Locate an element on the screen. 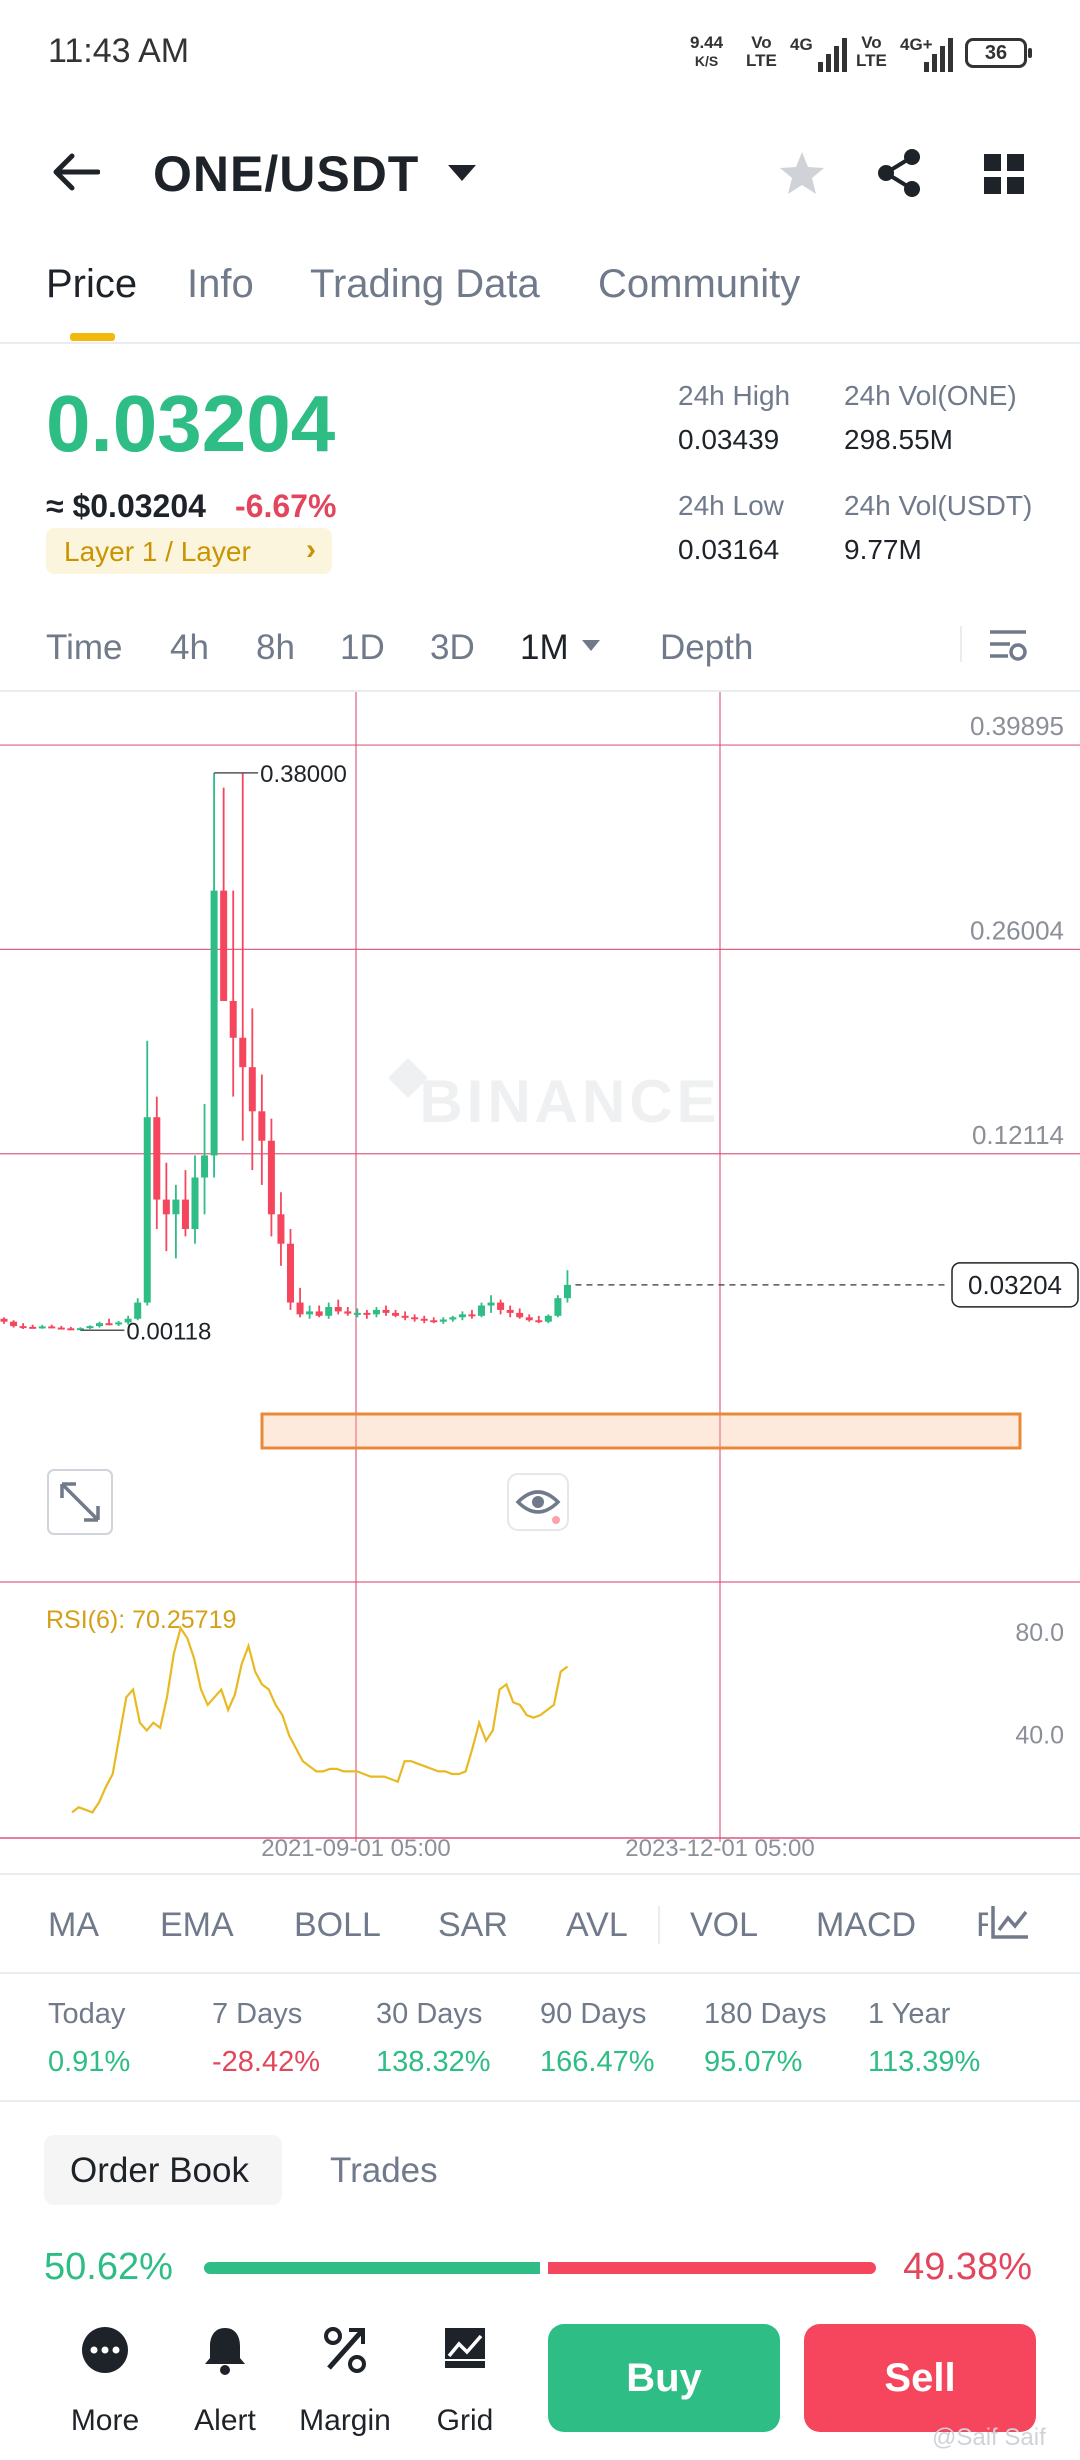  approx-sign: ≈ is located at coordinates (55, 506).